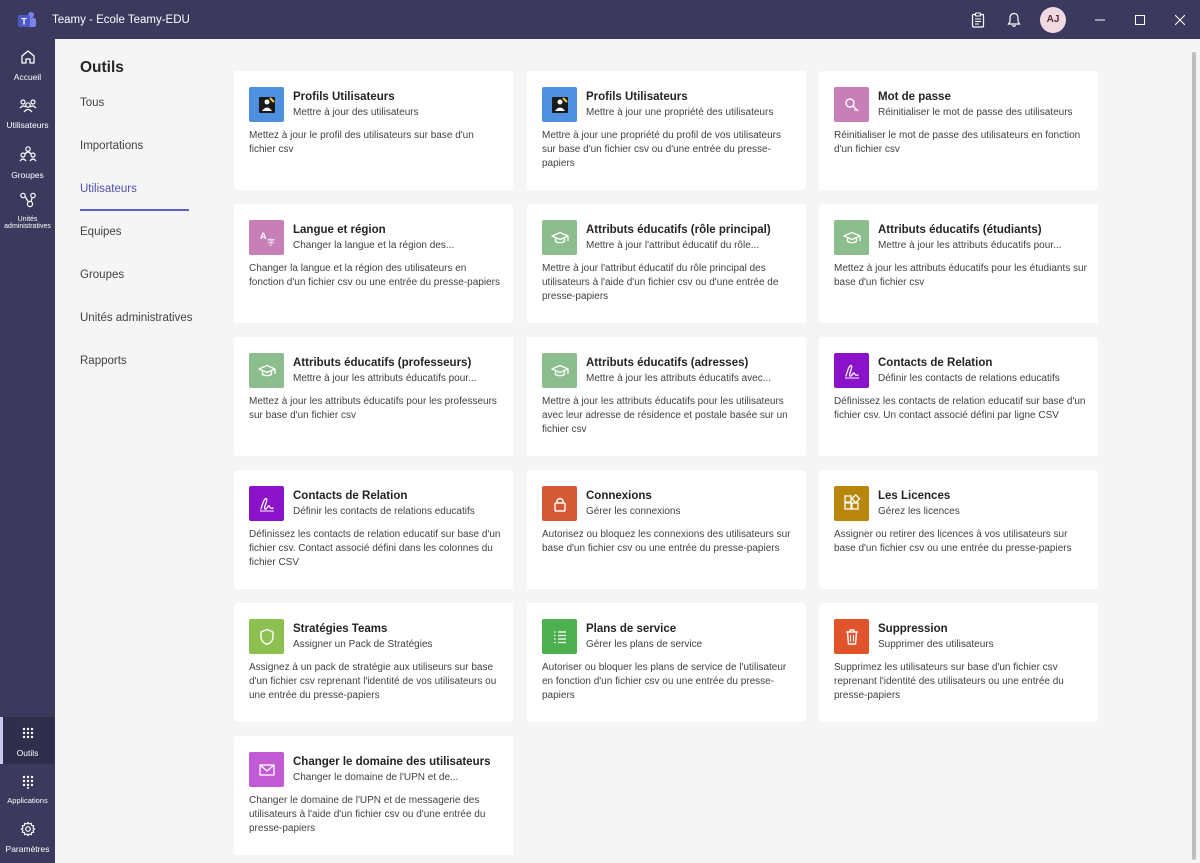 This screenshot has height=863, width=1200. I want to click on card-title: Mot de passe, so click(914, 97).